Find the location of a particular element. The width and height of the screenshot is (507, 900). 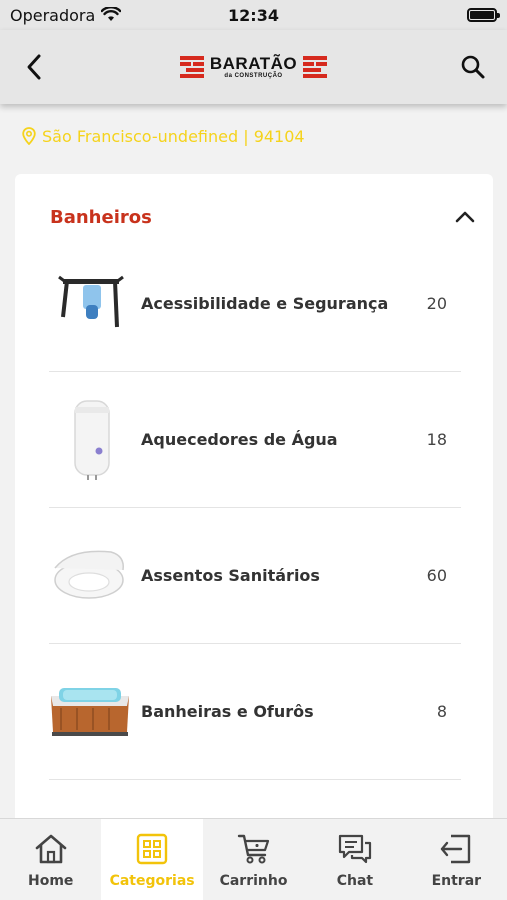

item-count: 20 is located at coordinates (436, 303).